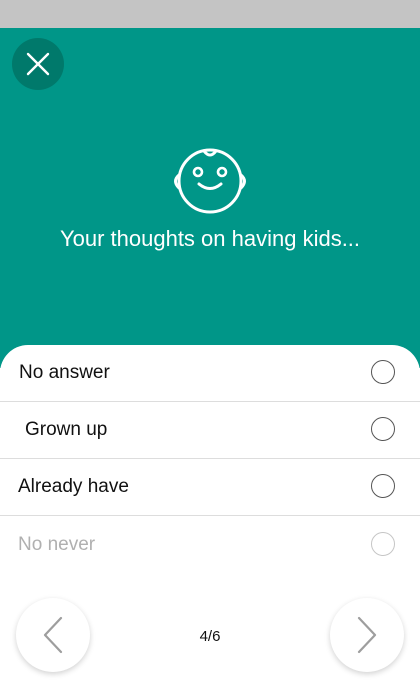 Image resolution: width=420 pixels, height=700 pixels. I want to click on option-grown-up: Grown up, so click(210, 430).